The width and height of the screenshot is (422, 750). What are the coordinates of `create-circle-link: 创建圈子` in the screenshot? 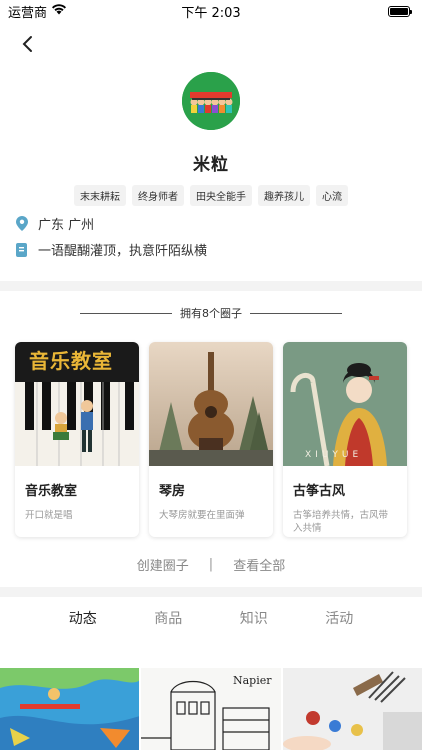 It's located at (163, 564).